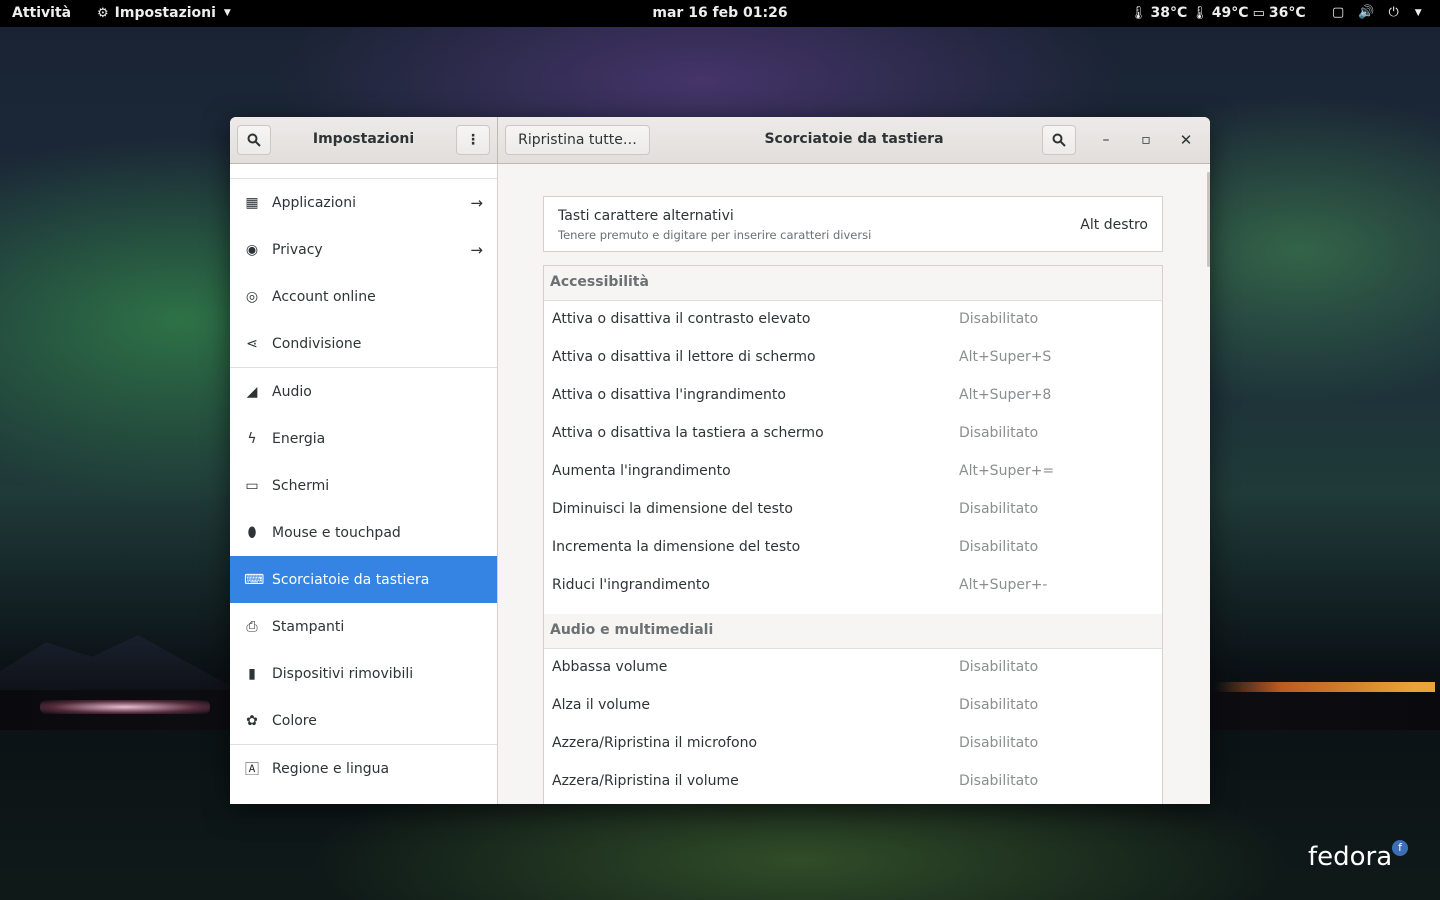 The height and width of the screenshot is (900, 1440). I want to click on alt-chars-value: Alt destro, so click(1114, 225).